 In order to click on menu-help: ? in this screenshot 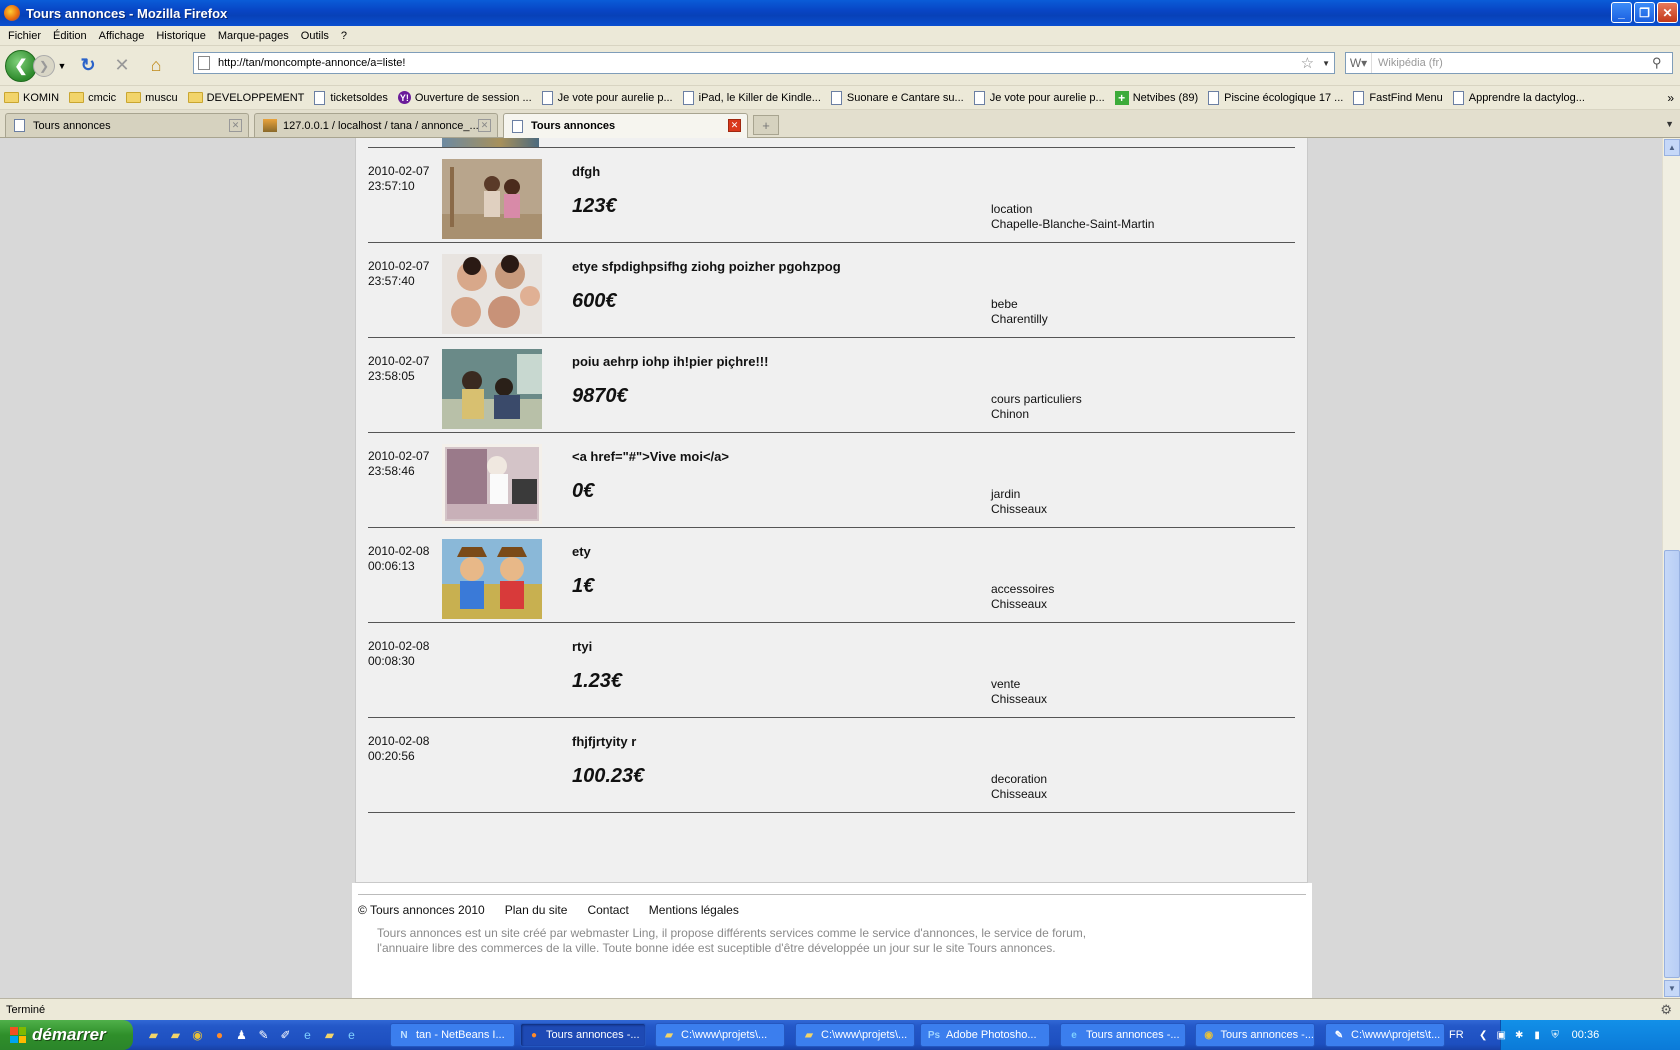, I will do `click(344, 36)`.